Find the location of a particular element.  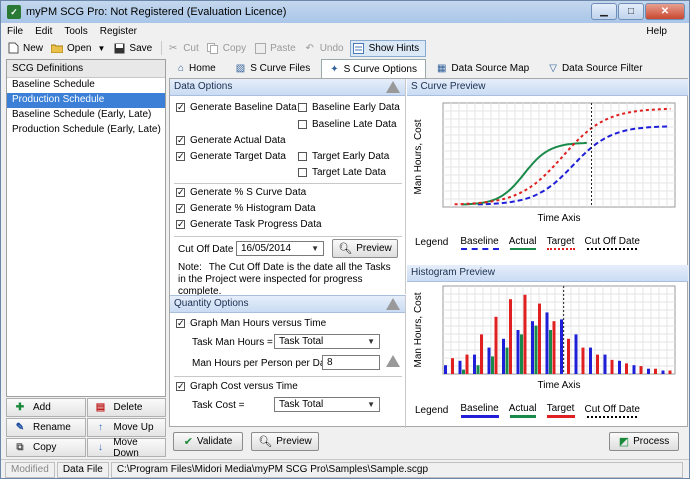

tab-data-source-filter: ▽ Data Source Filter is located at coordinates (595, 68).